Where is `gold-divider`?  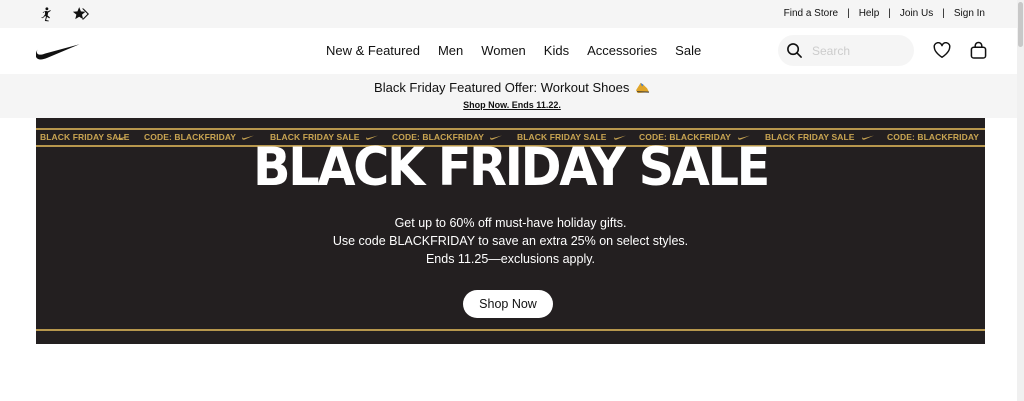
gold-divider is located at coordinates (510, 330).